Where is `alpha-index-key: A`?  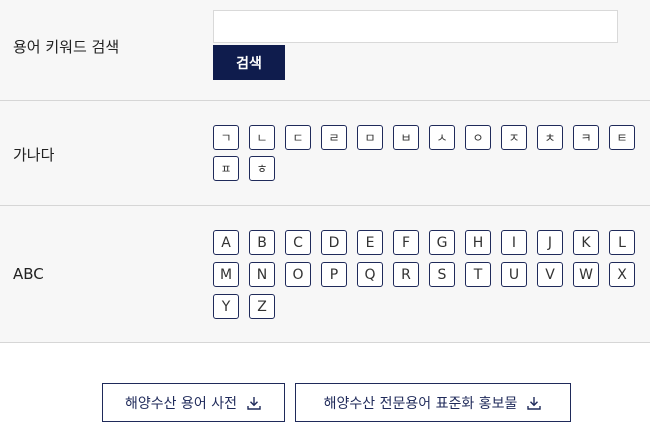 alpha-index-key: A is located at coordinates (226, 242).